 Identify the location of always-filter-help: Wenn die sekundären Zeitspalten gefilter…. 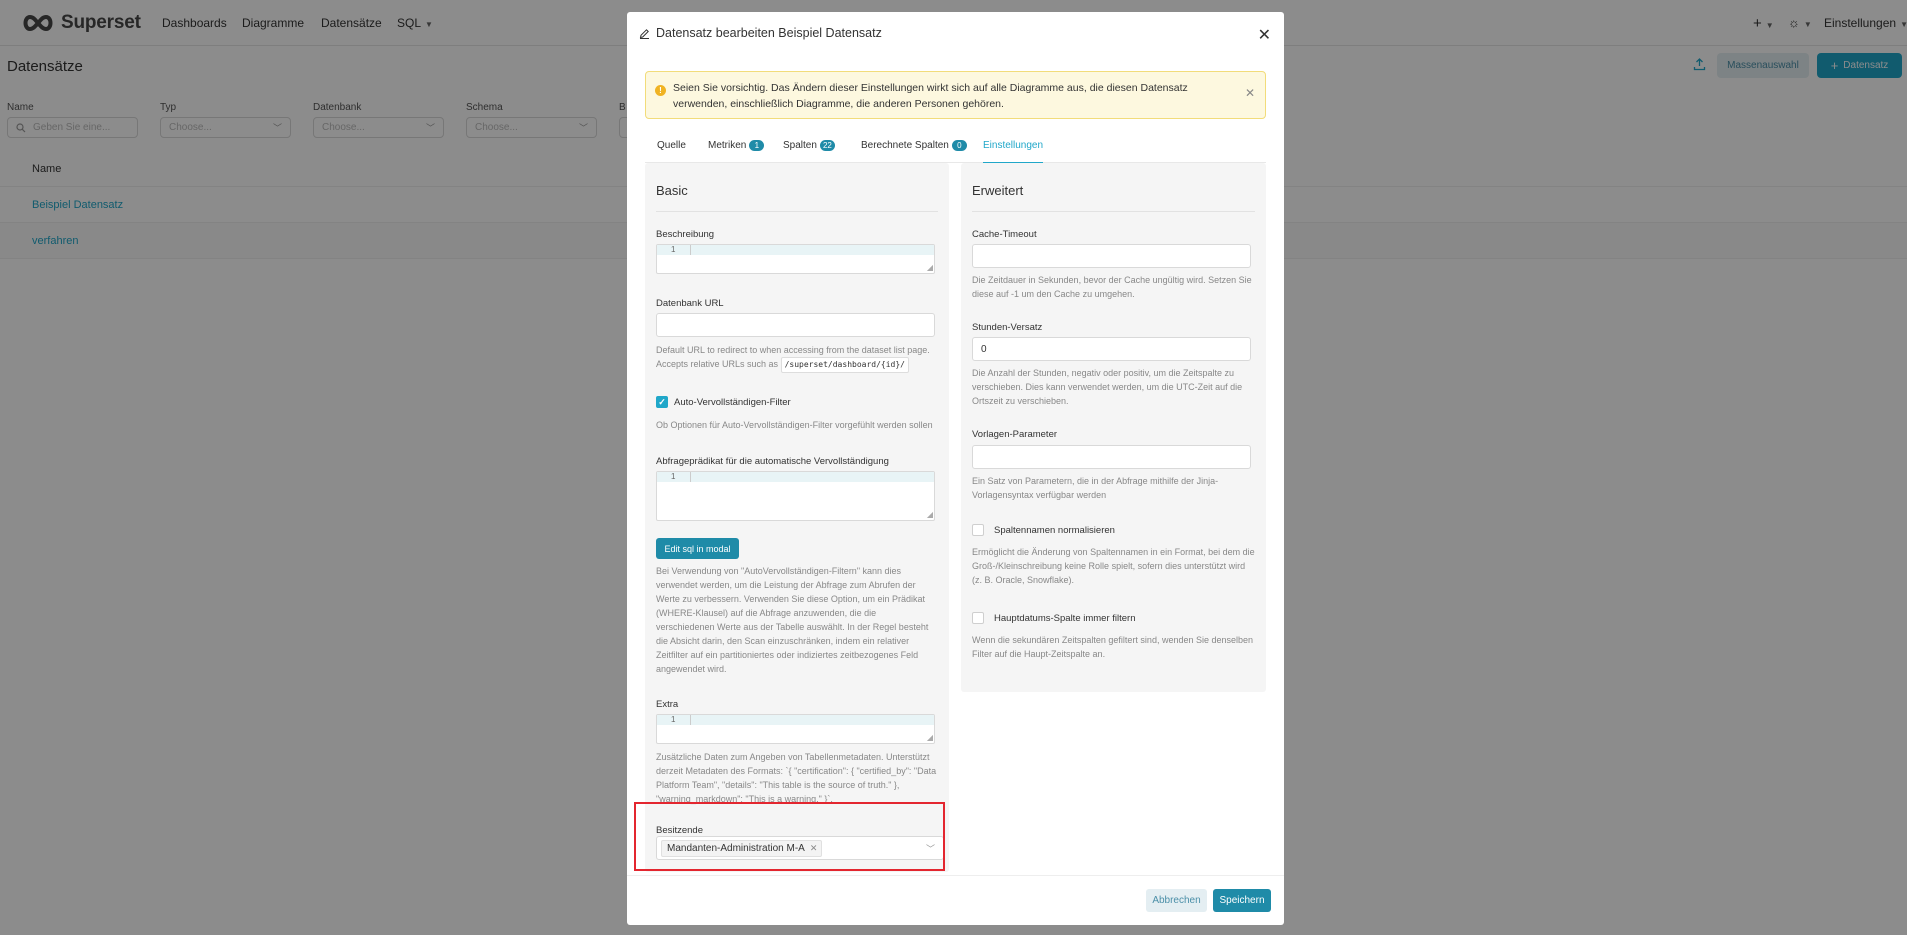
(1113, 647).